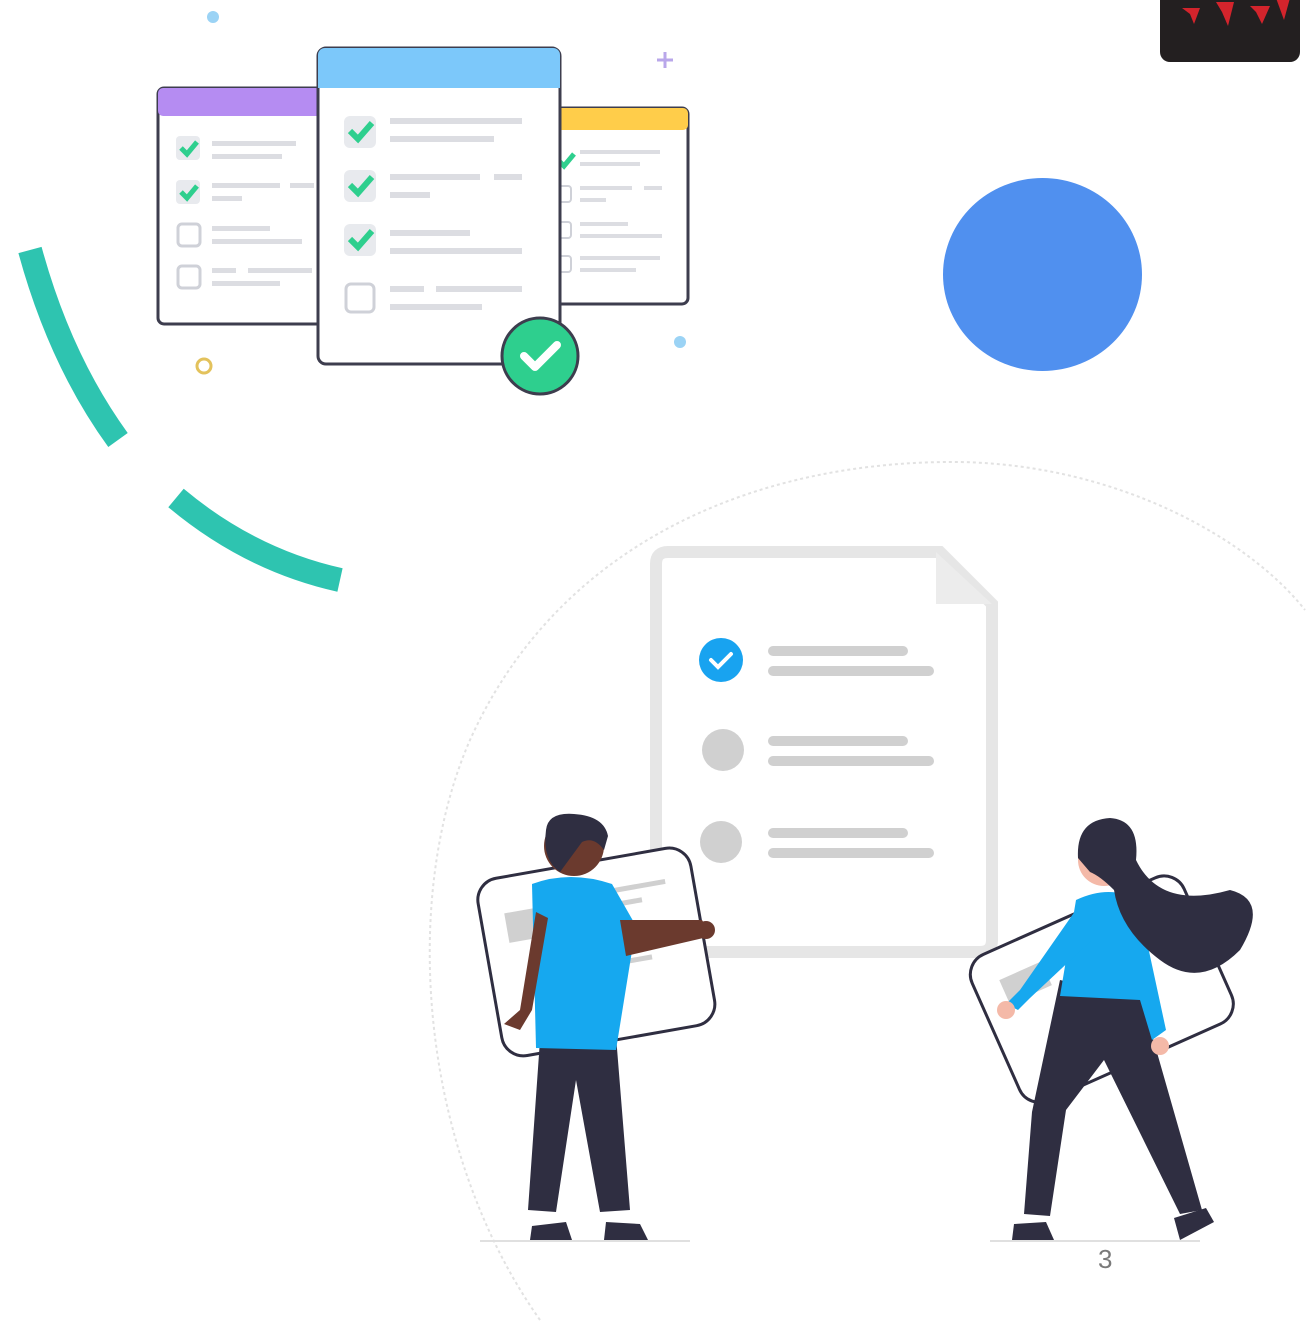  Describe the element at coordinates (721, 660) in the screenshot. I see `checked-item-icon` at that location.